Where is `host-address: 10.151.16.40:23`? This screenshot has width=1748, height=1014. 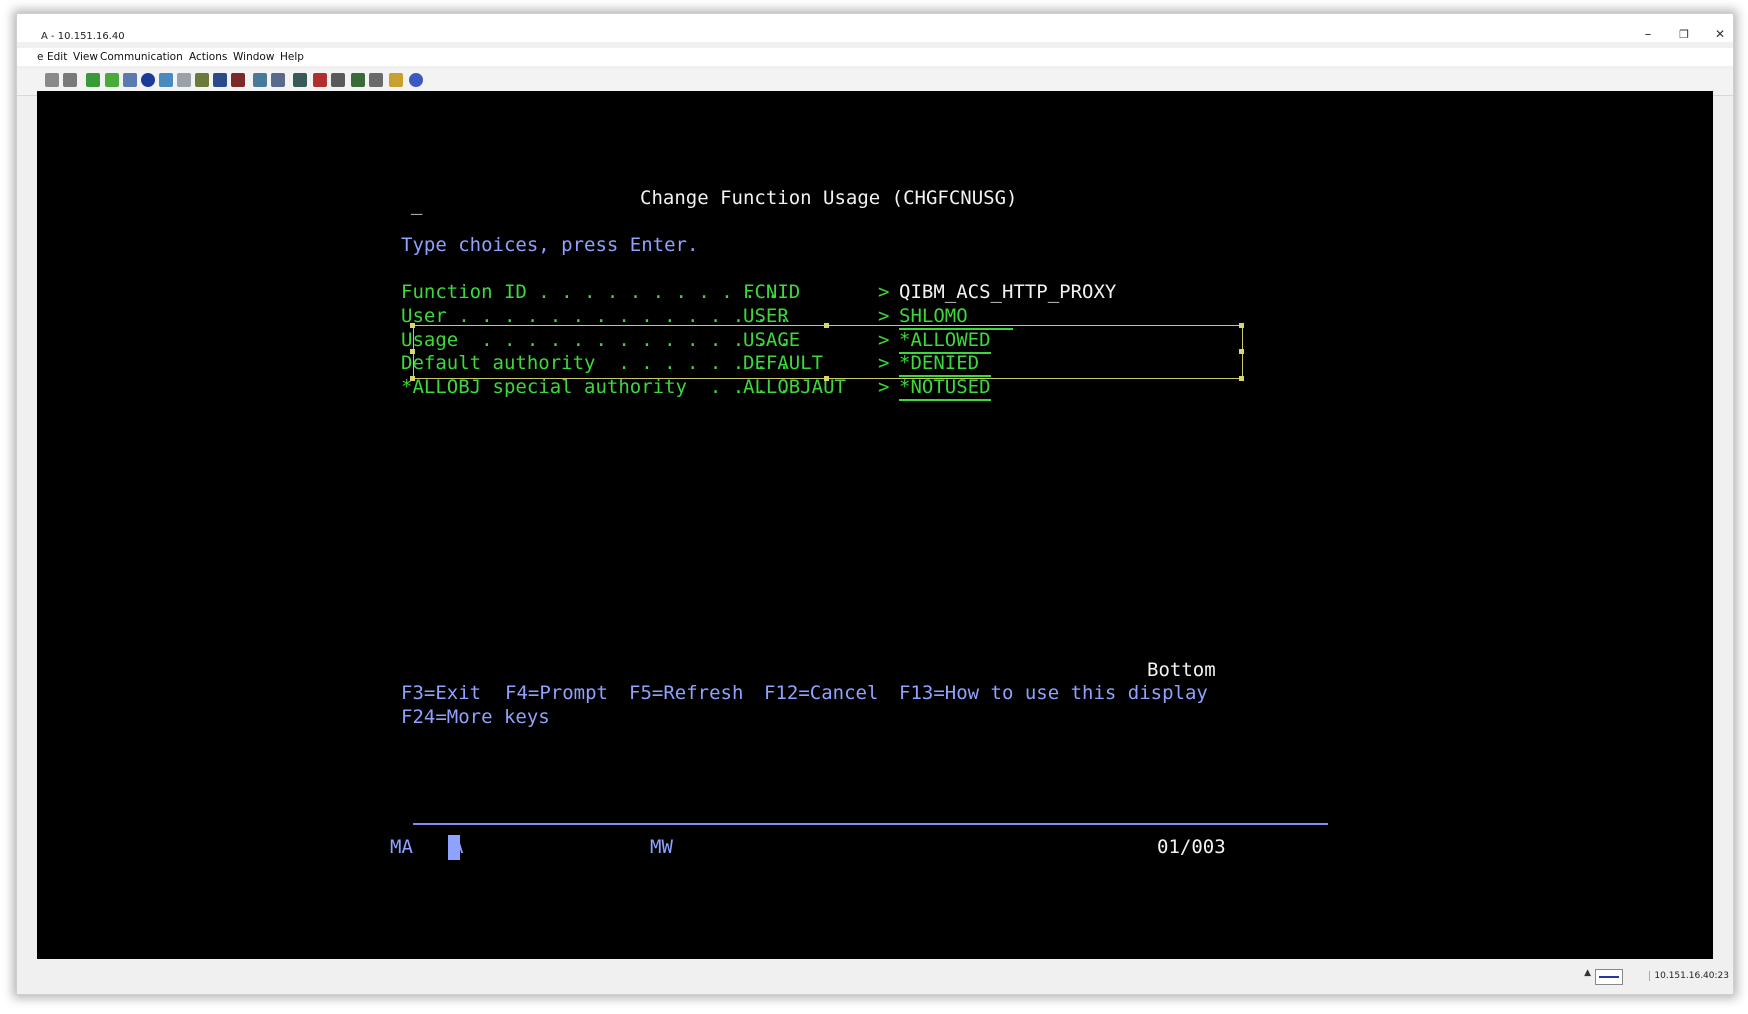 host-address: 10.151.16.40:23 is located at coordinates (1689, 976).